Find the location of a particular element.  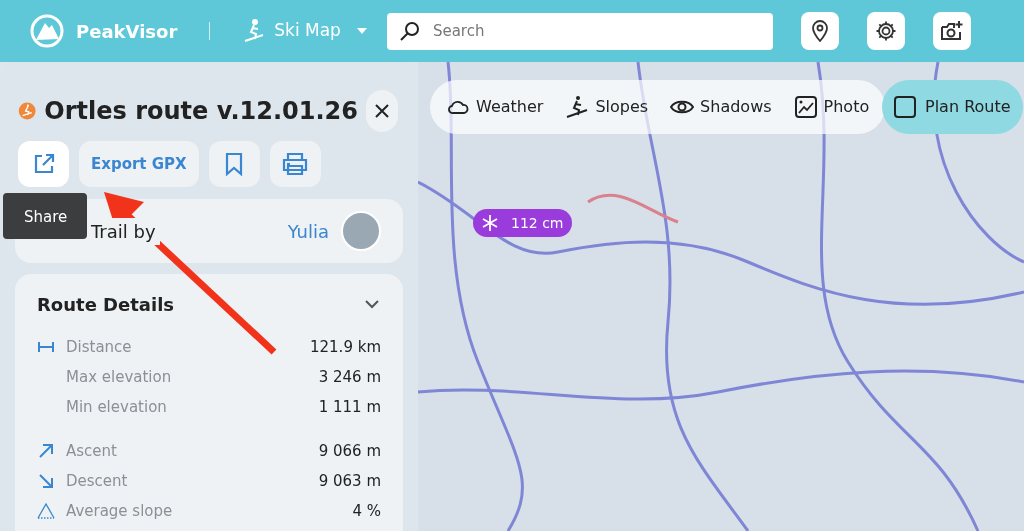

chevron-down-icon is located at coordinates (372, 304).